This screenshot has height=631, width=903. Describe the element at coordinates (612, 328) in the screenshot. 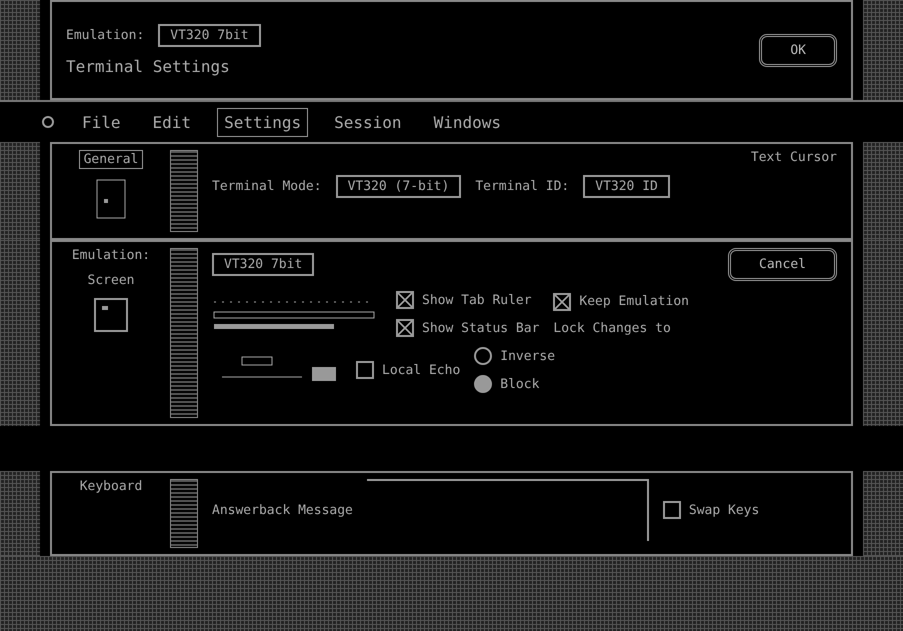

I see `lock-label: Lock Changes to` at that location.